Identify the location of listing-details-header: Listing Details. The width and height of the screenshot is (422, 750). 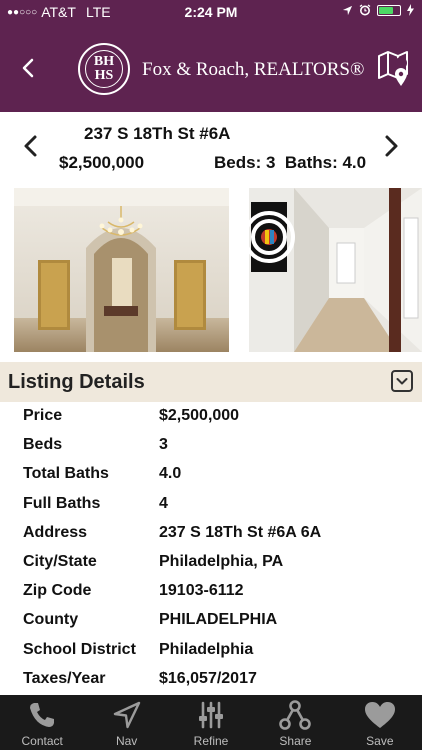
(211, 382).